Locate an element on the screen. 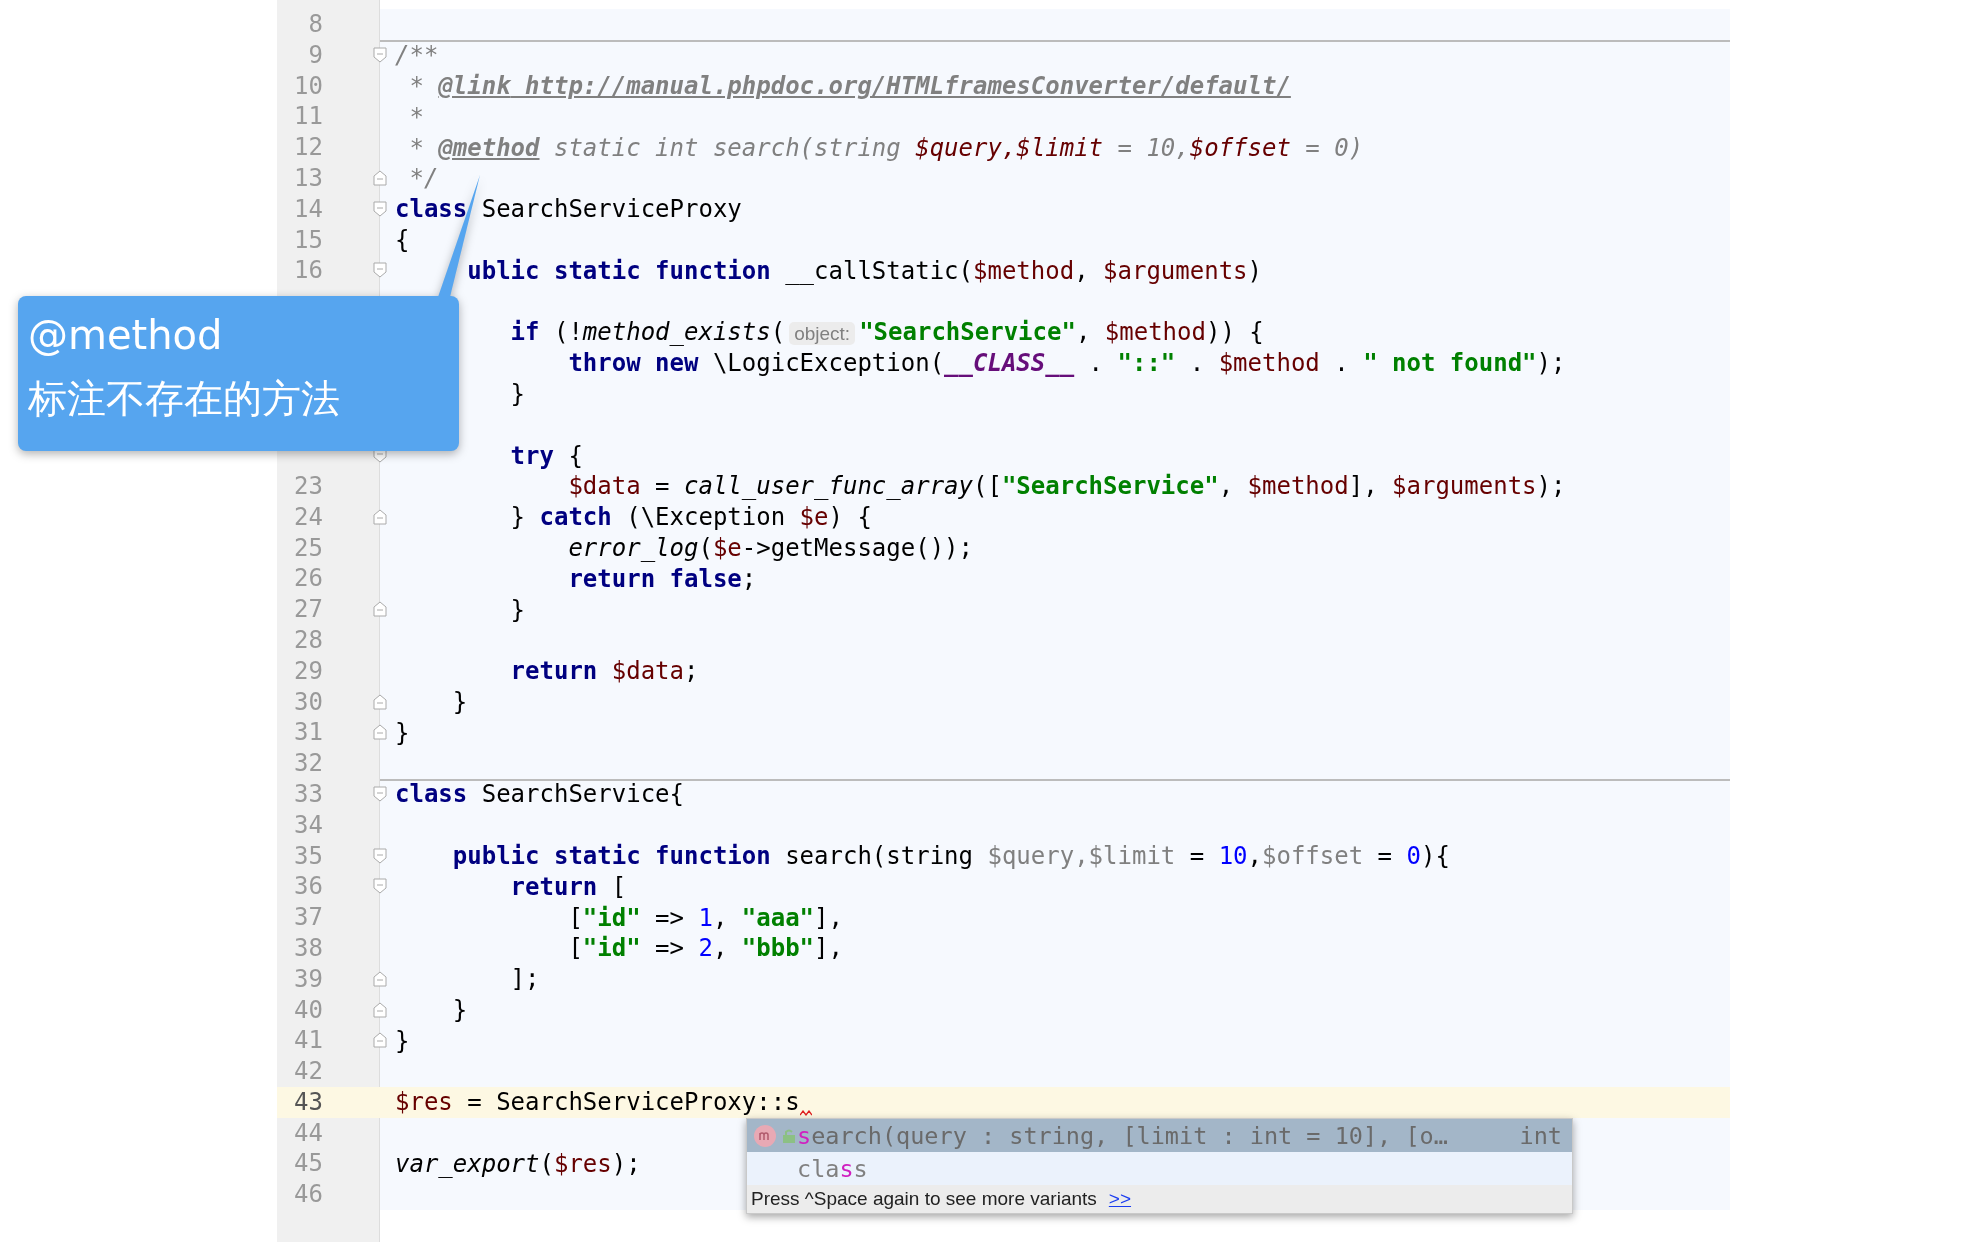  line-number: 33 is located at coordinates (308, 794).